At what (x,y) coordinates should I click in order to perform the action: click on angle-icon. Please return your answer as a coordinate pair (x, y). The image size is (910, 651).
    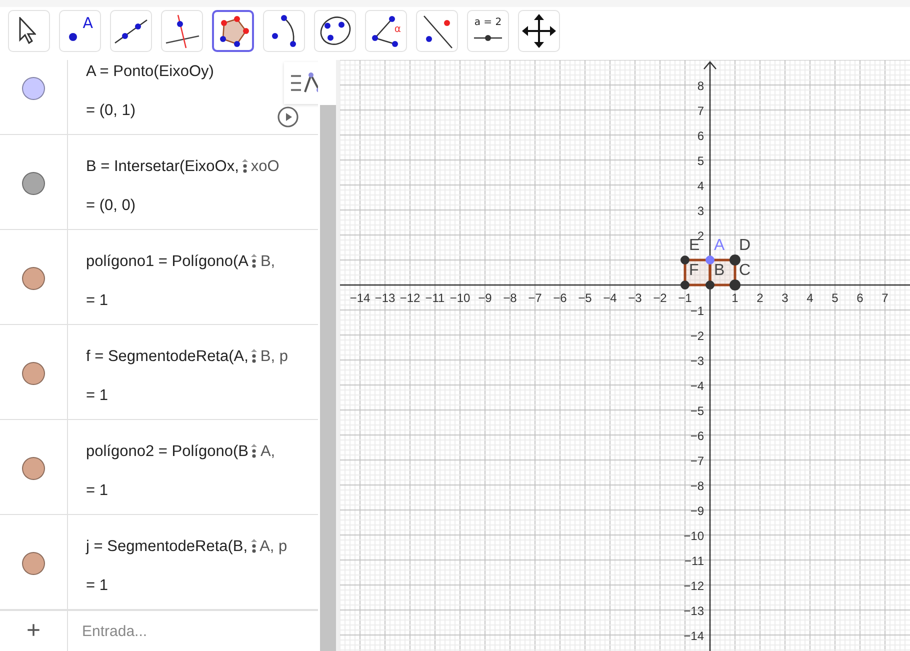
    Looking at the image, I should click on (385, 31).